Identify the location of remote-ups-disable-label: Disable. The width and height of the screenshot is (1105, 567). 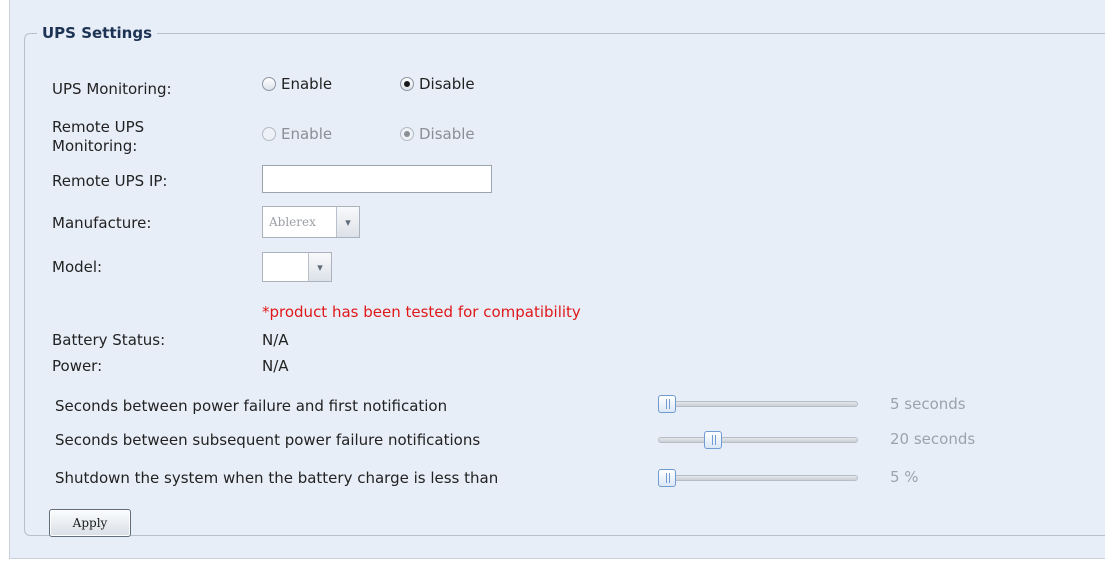
(447, 133).